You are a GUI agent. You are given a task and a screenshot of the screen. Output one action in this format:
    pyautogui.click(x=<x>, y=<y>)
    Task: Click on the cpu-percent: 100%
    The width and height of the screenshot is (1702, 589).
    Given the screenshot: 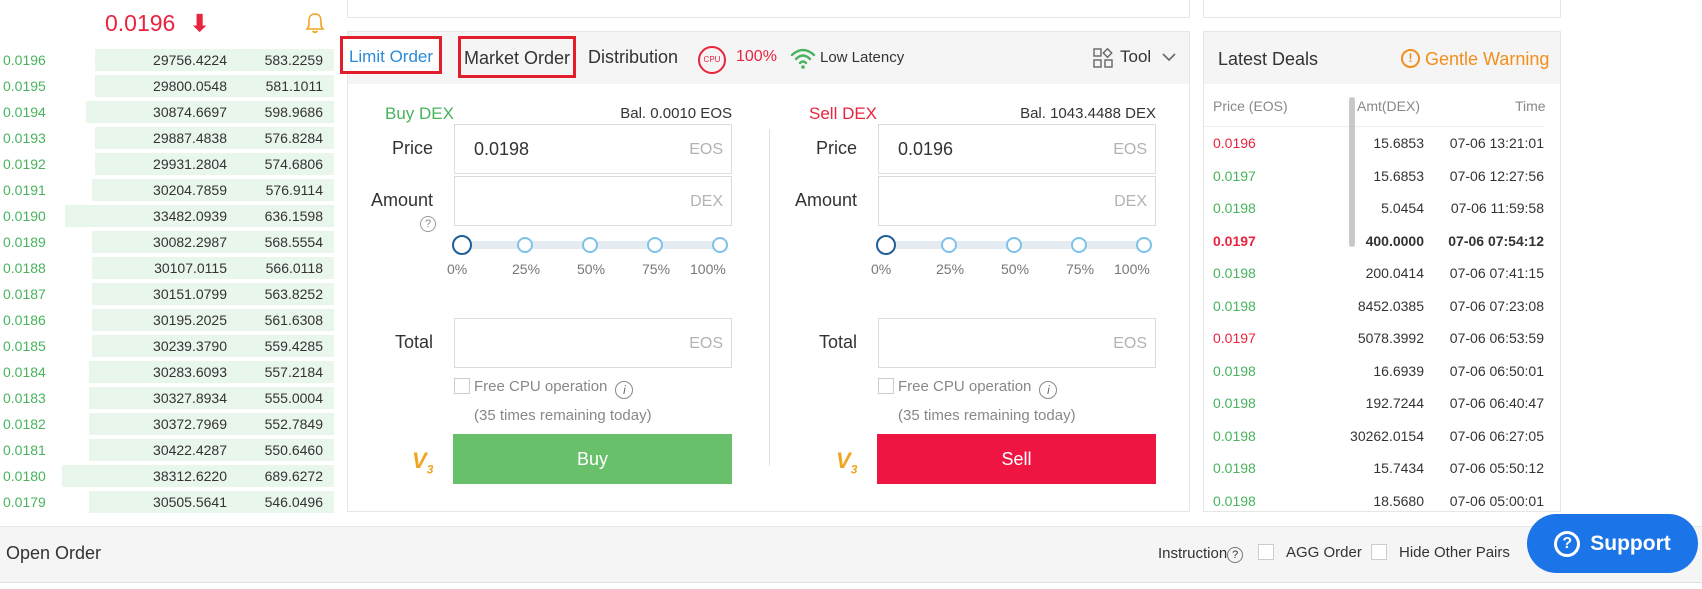 What is the action you would take?
    pyautogui.click(x=756, y=56)
    